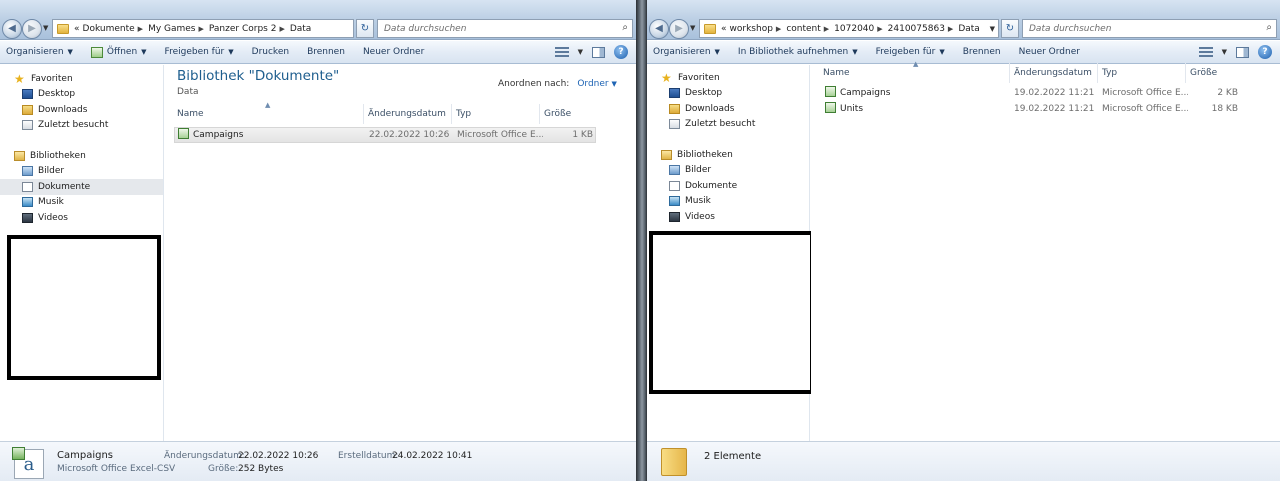 Image resolution: width=1280 pixels, height=481 pixels. I want to click on library-title: Bibliothek "Dokumente", so click(258, 76).